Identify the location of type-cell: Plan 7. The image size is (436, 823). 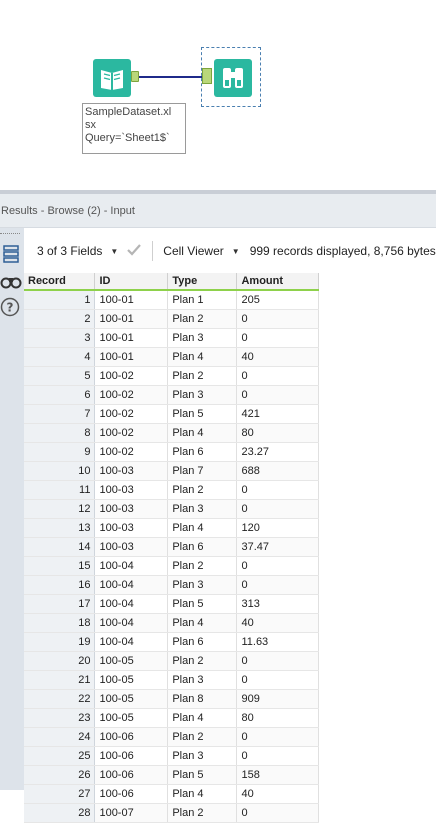
(202, 471).